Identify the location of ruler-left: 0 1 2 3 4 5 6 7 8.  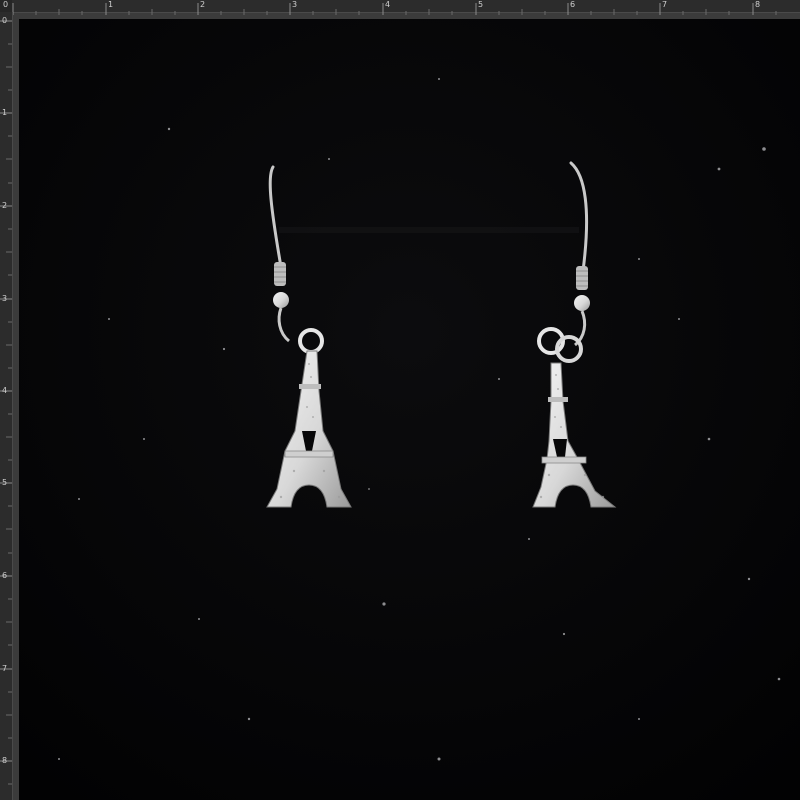
(6, 406).